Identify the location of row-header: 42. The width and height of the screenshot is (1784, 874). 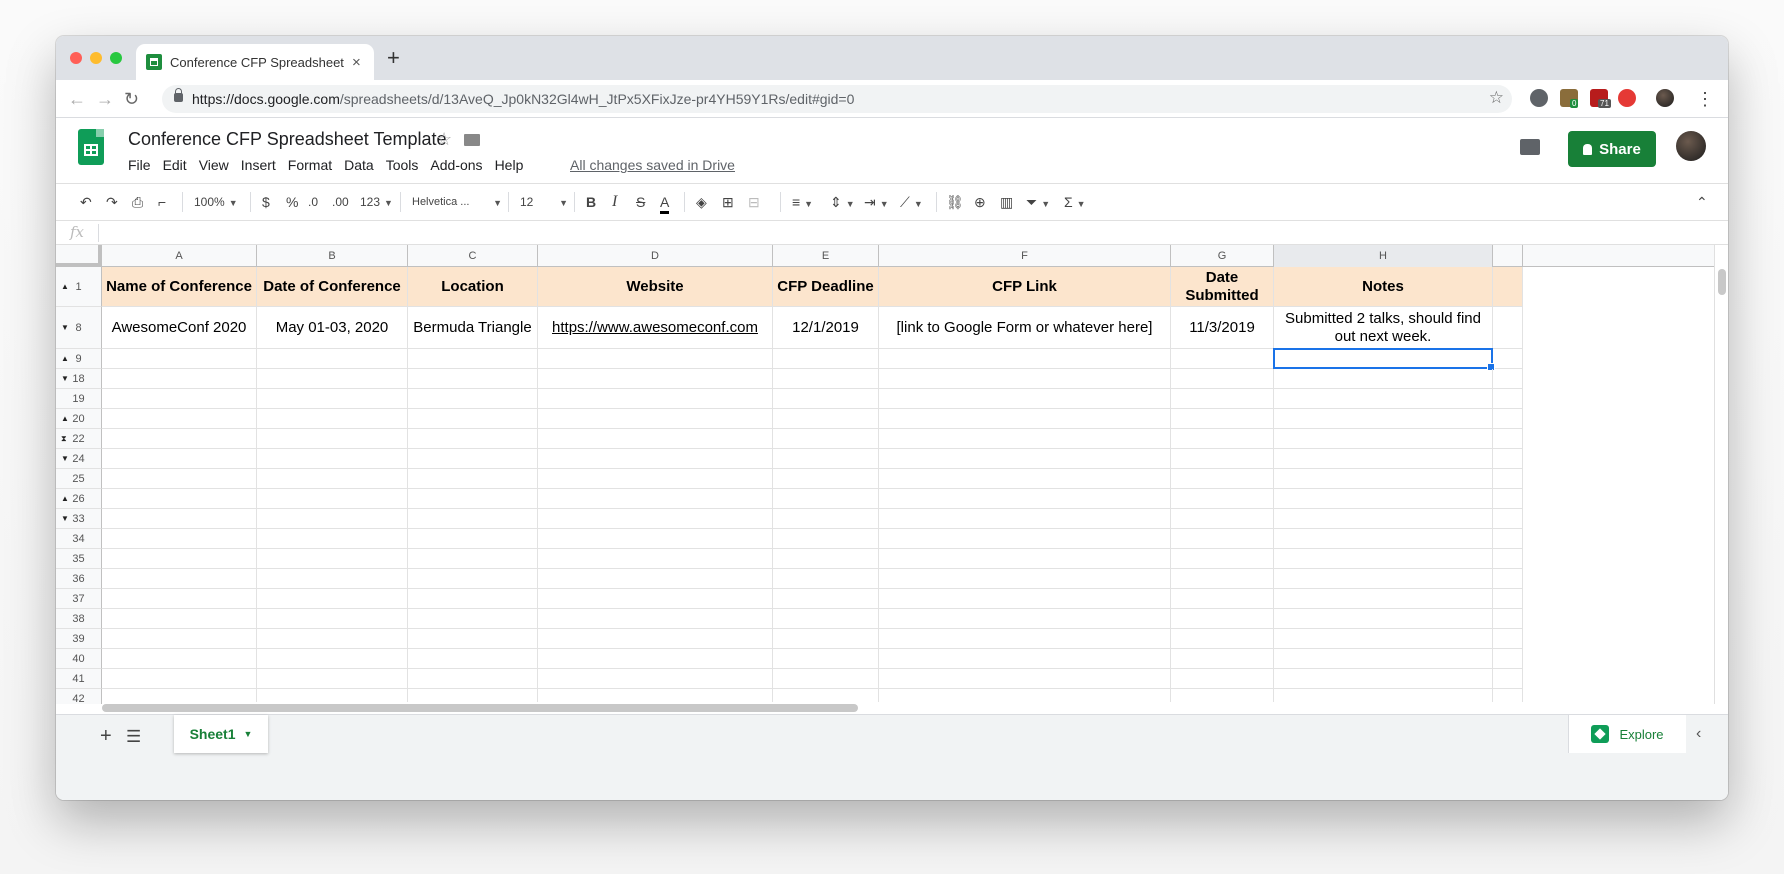
(79, 696).